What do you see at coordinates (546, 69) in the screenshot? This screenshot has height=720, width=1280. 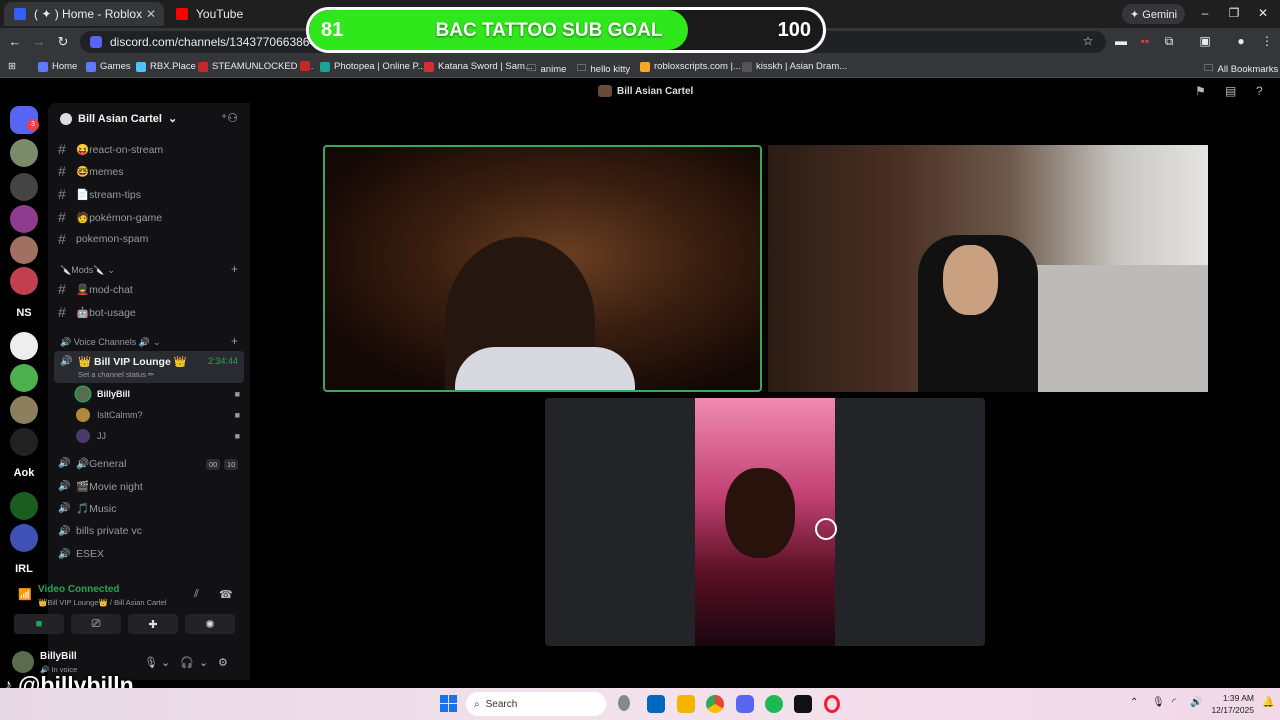 I see `bookmark-anime: 🗀 anime` at bounding box center [546, 69].